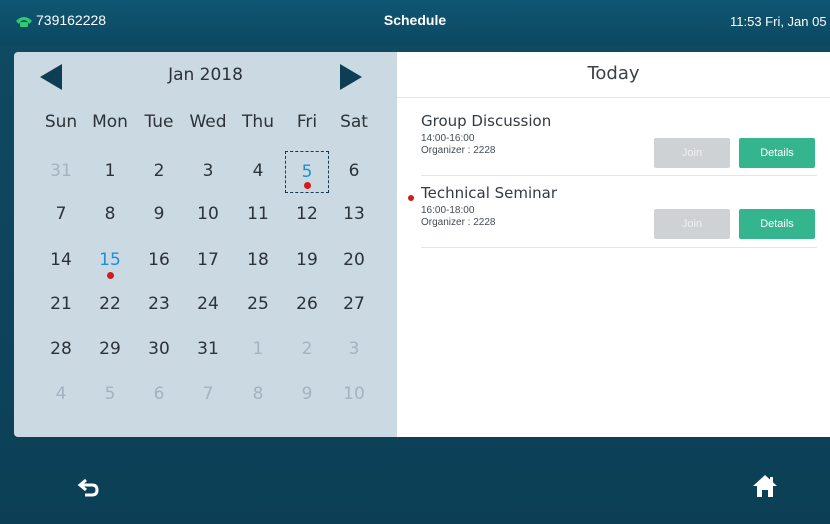  What do you see at coordinates (89, 488) in the screenshot?
I see `back-icon` at bounding box center [89, 488].